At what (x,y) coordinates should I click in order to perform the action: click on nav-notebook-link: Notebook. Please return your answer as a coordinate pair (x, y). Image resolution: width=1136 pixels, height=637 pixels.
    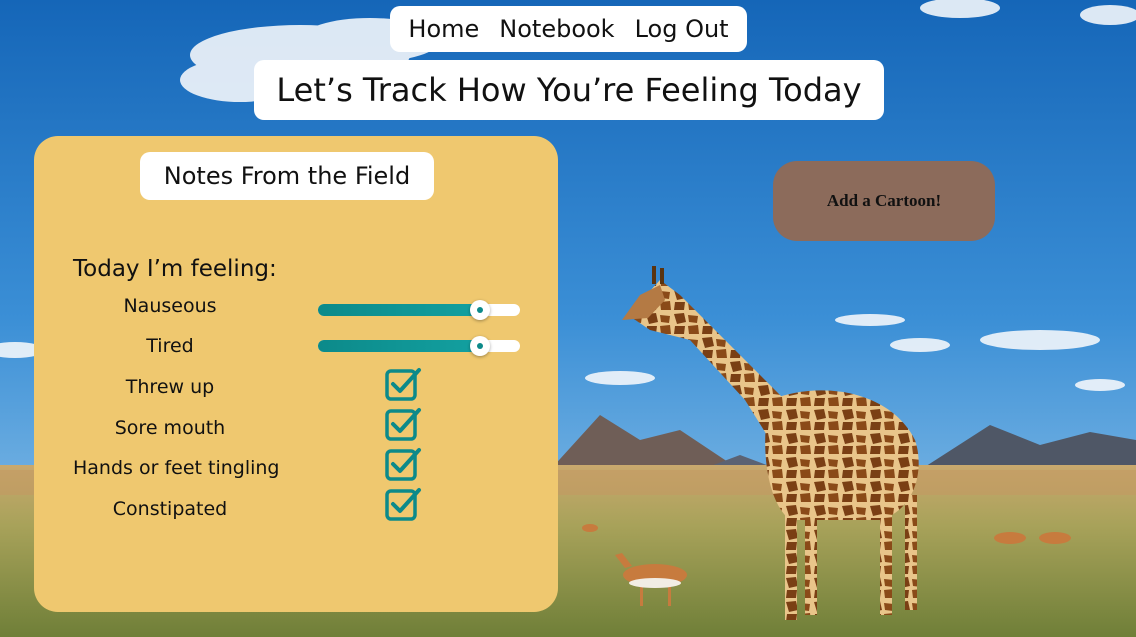
    Looking at the image, I should click on (556, 29).